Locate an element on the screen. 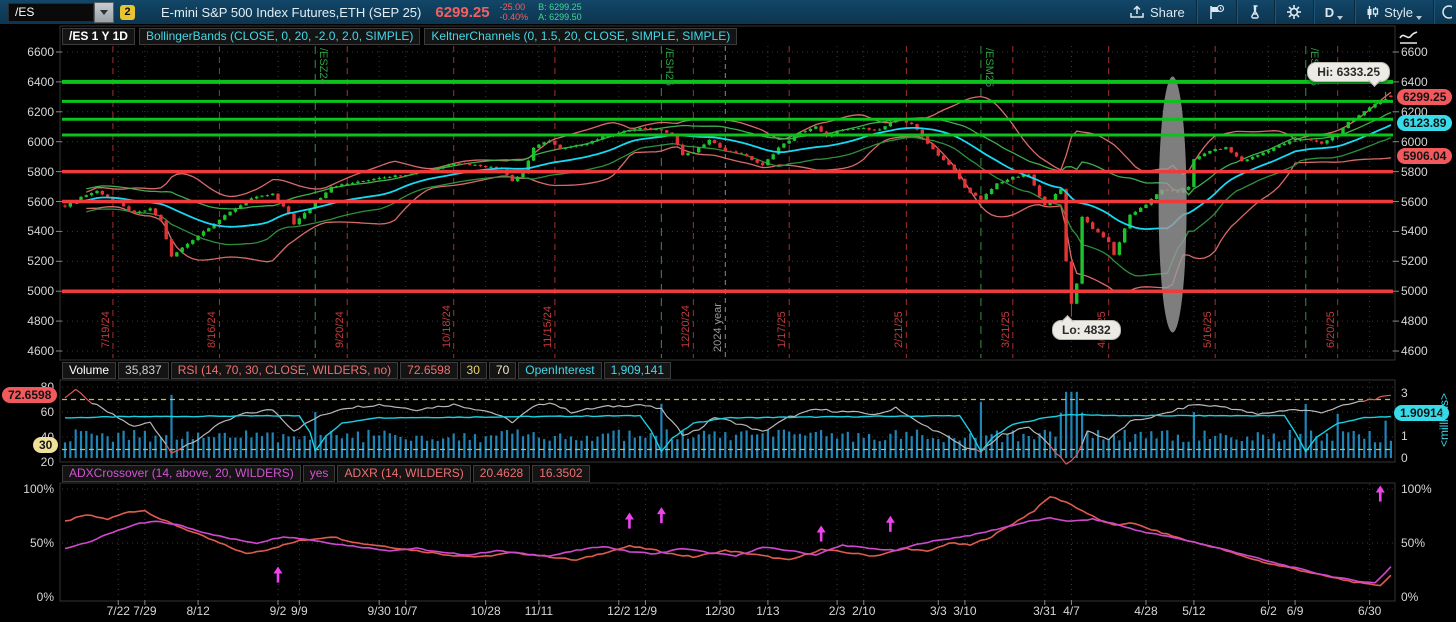 This screenshot has width=1456, height=622. candlestick-icon is located at coordinates (1372, 12).